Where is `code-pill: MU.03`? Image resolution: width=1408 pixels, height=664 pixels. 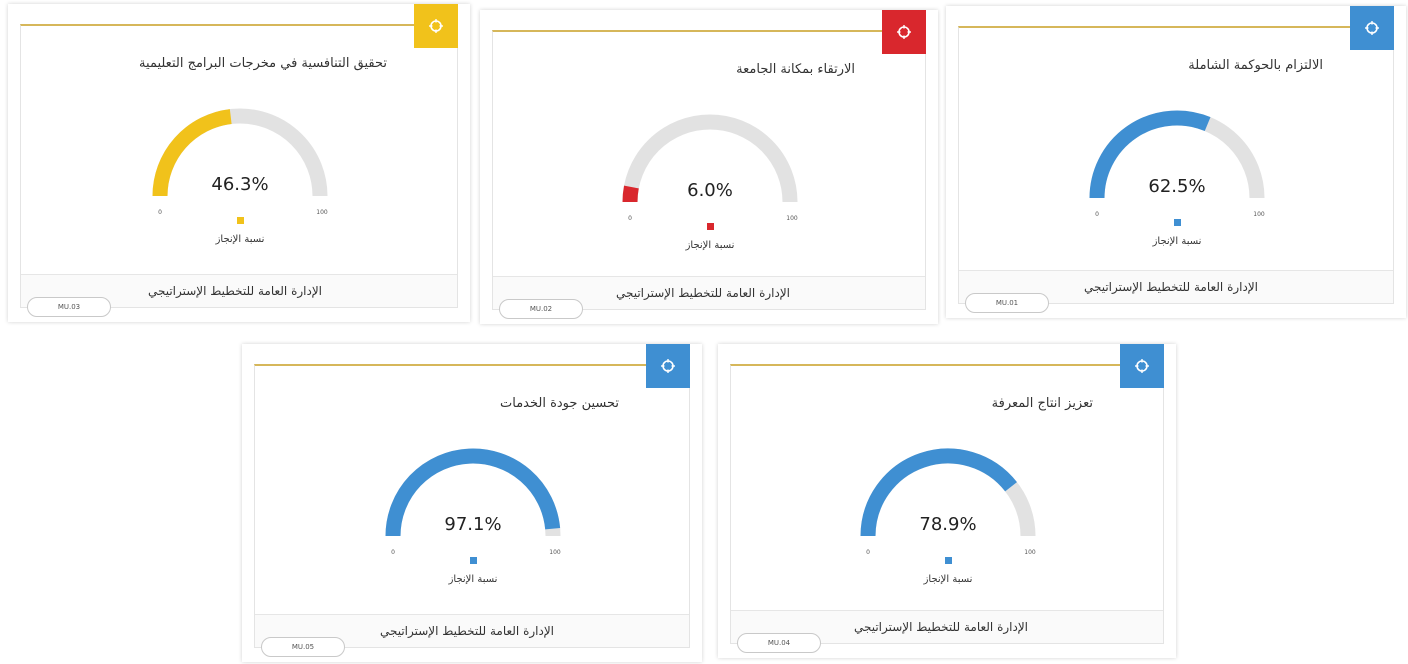 code-pill: MU.03 is located at coordinates (69, 307).